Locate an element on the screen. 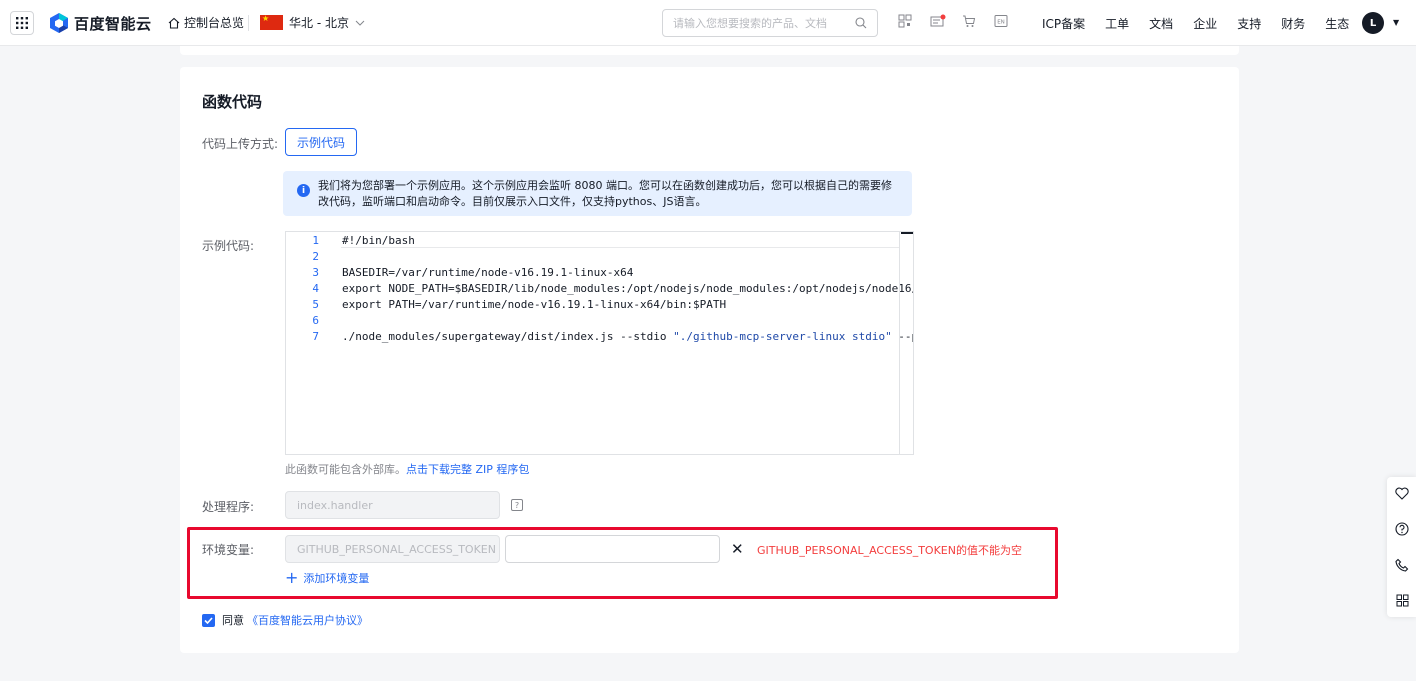 The image size is (1416, 681). download-zip-link: 点击下载完整 ZIP 程序包 is located at coordinates (467, 469).